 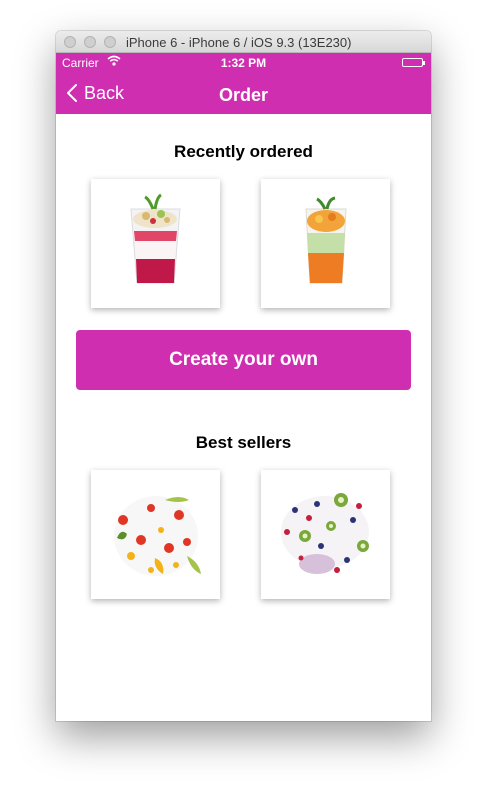 I want to click on status-bar: Carrier 1:32 PM, so click(x=243, y=63).